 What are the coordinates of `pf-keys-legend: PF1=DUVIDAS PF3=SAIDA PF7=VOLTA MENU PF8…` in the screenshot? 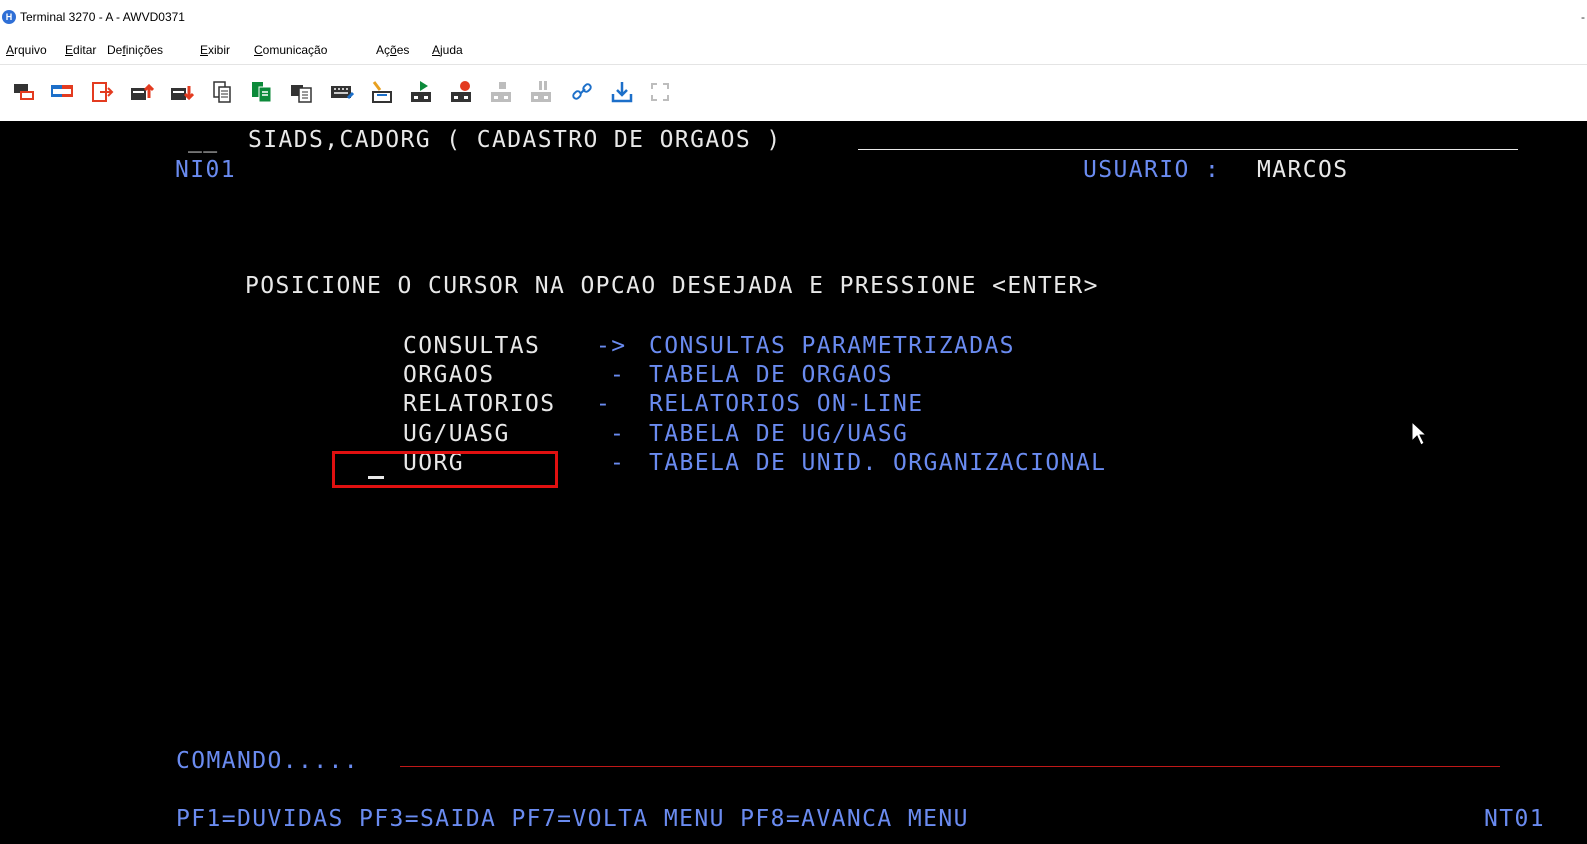 It's located at (572, 819).